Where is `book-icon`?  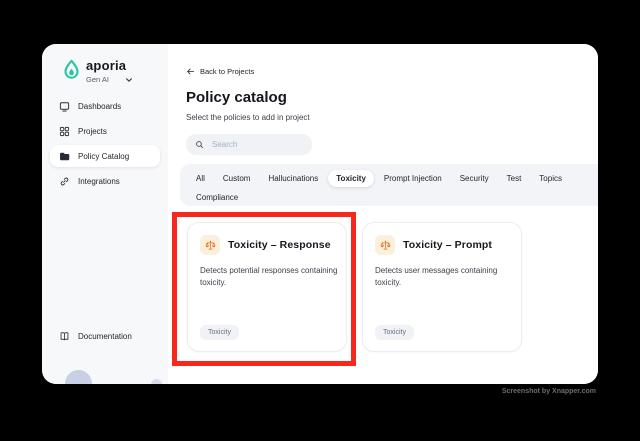 book-icon is located at coordinates (64, 336).